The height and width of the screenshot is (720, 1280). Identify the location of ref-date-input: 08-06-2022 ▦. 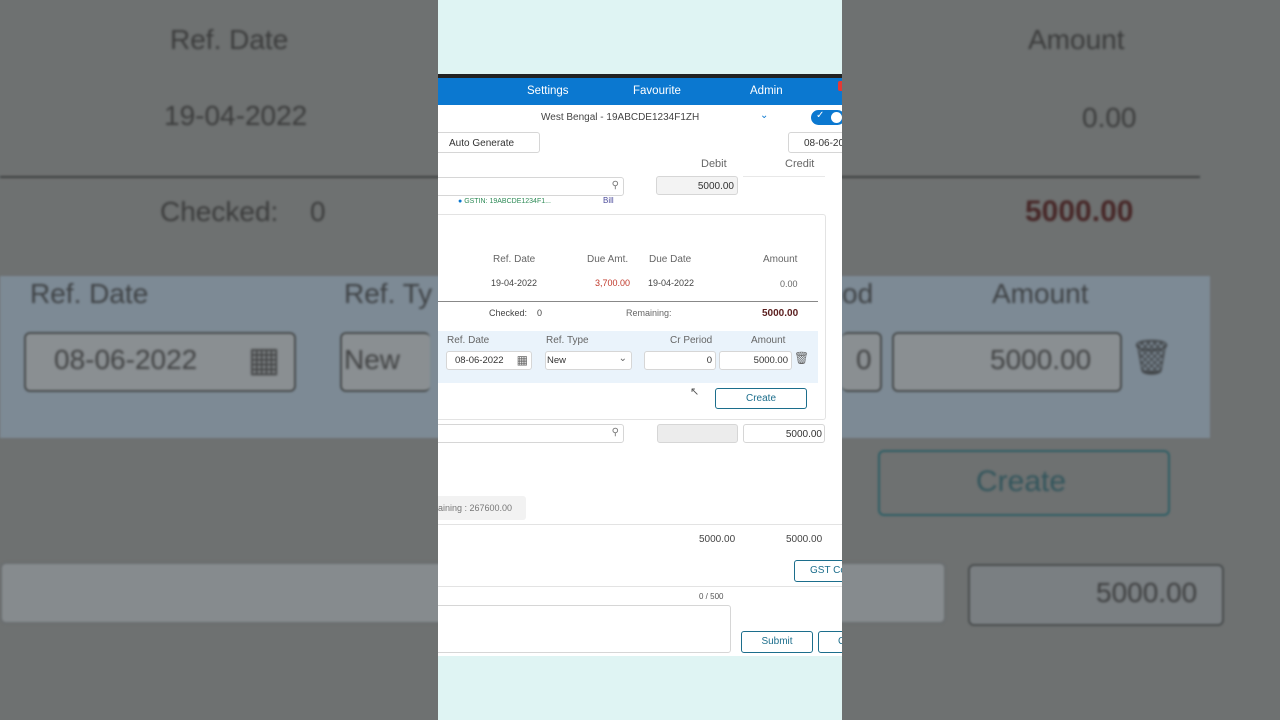
(489, 360).